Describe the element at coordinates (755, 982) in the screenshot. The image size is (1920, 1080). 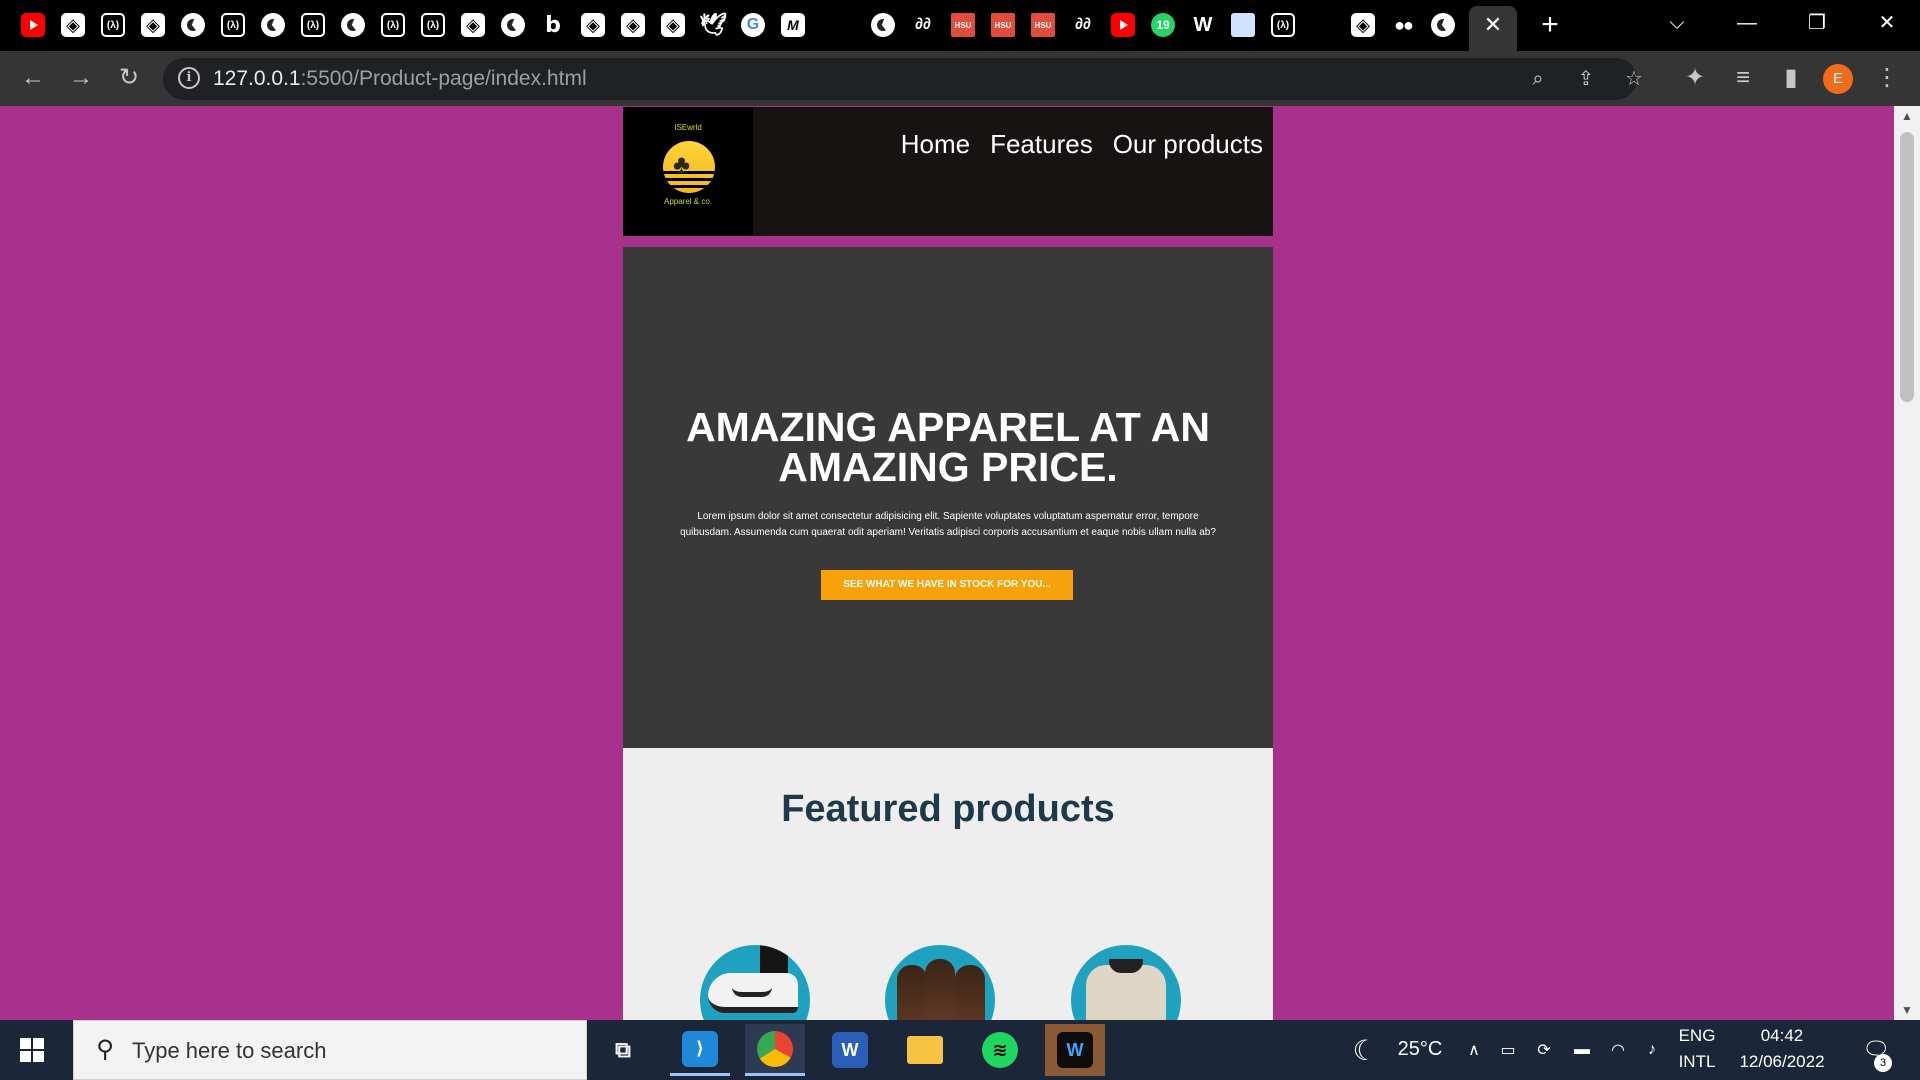
I see `product-sneaker` at that location.